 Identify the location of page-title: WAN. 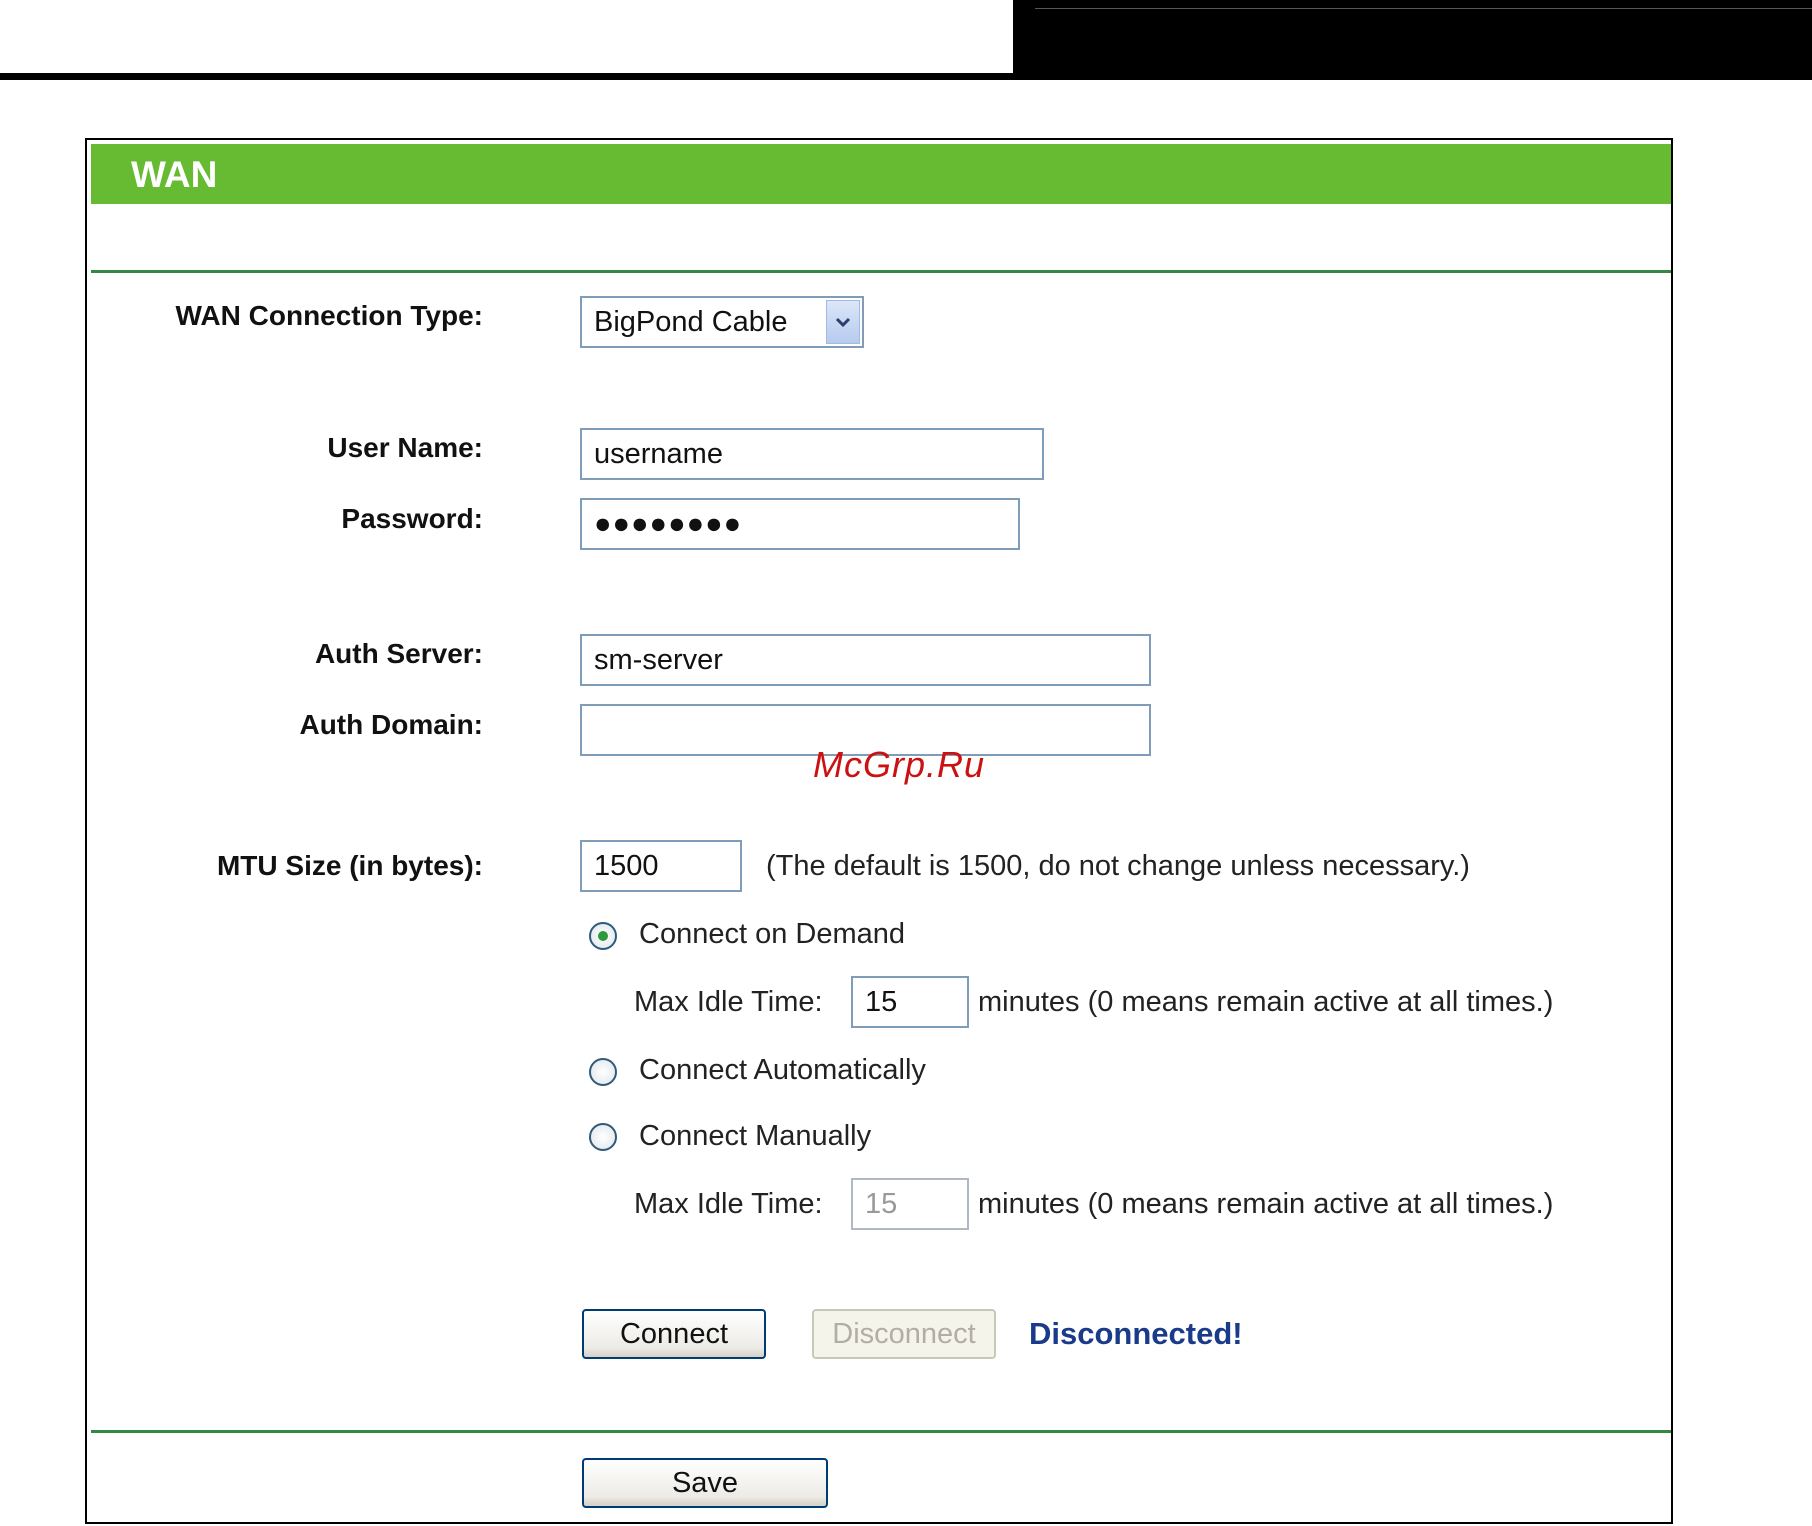
(174, 174).